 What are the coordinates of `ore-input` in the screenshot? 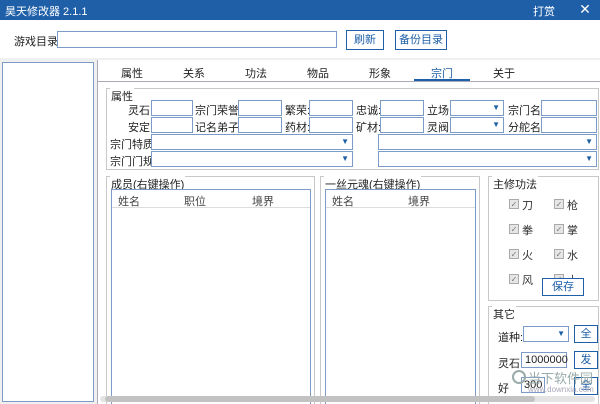 It's located at (402, 125).